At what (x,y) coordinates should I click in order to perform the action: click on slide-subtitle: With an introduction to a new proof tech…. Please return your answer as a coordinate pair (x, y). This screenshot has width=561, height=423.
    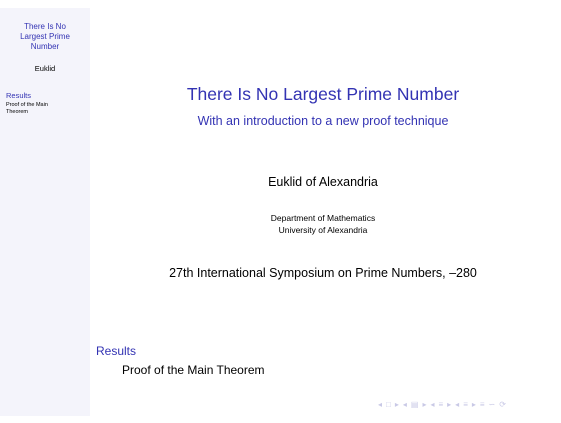
    Looking at the image, I should click on (323, 121).